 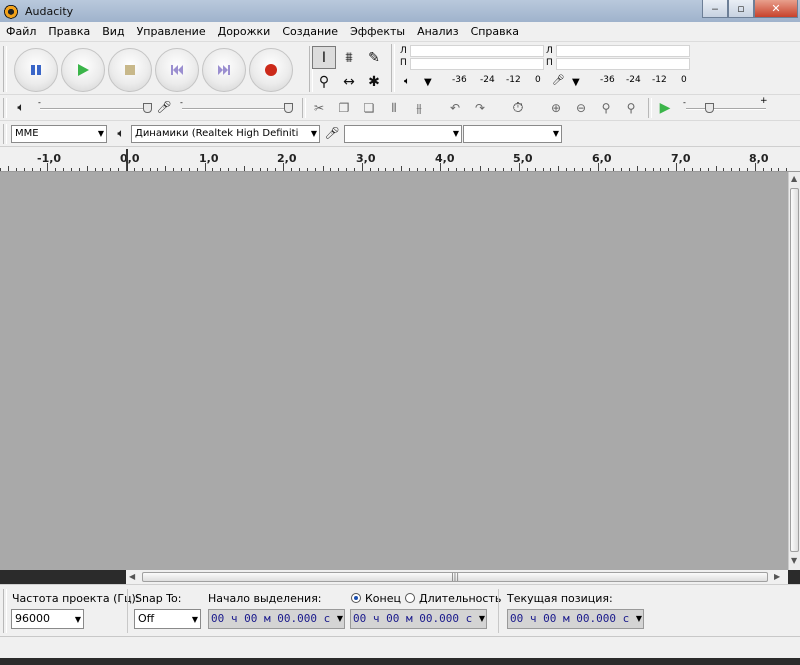 What do you see at coordinates (288, 108) in the screenshot?
I see `input-volume-thumb` at bounding box center [288, 108].